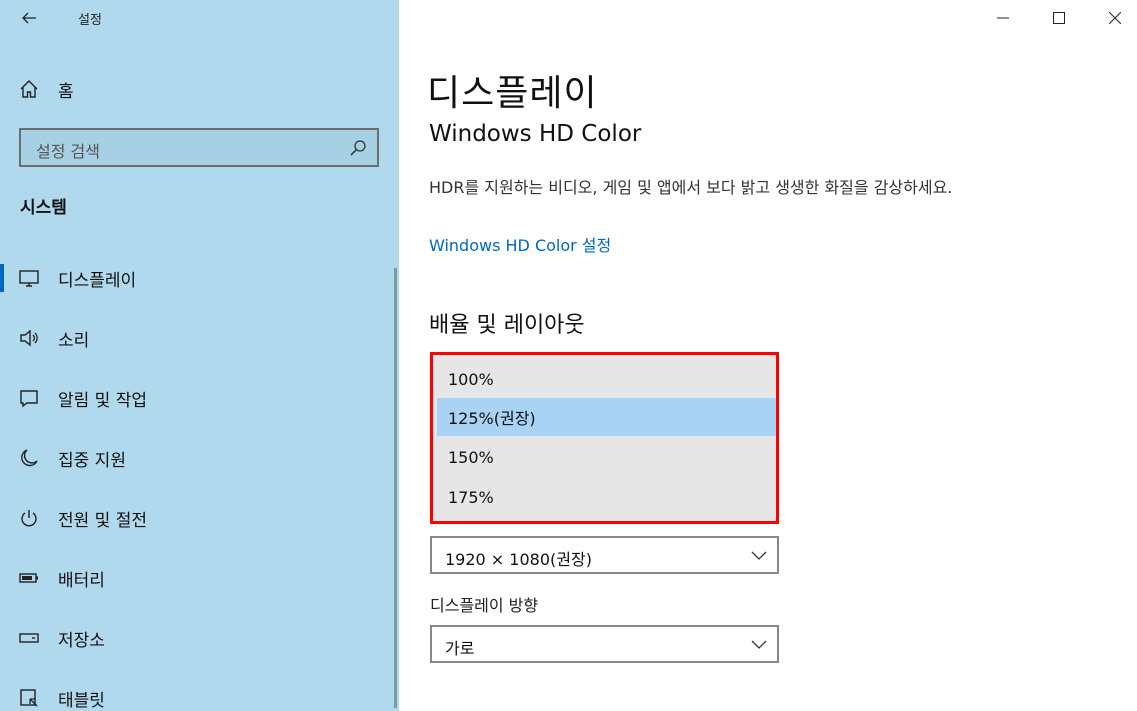 This screenshot has width=1137, height=711. I want to click on sidebar-item-label: 태블릿, so click(81, 700).